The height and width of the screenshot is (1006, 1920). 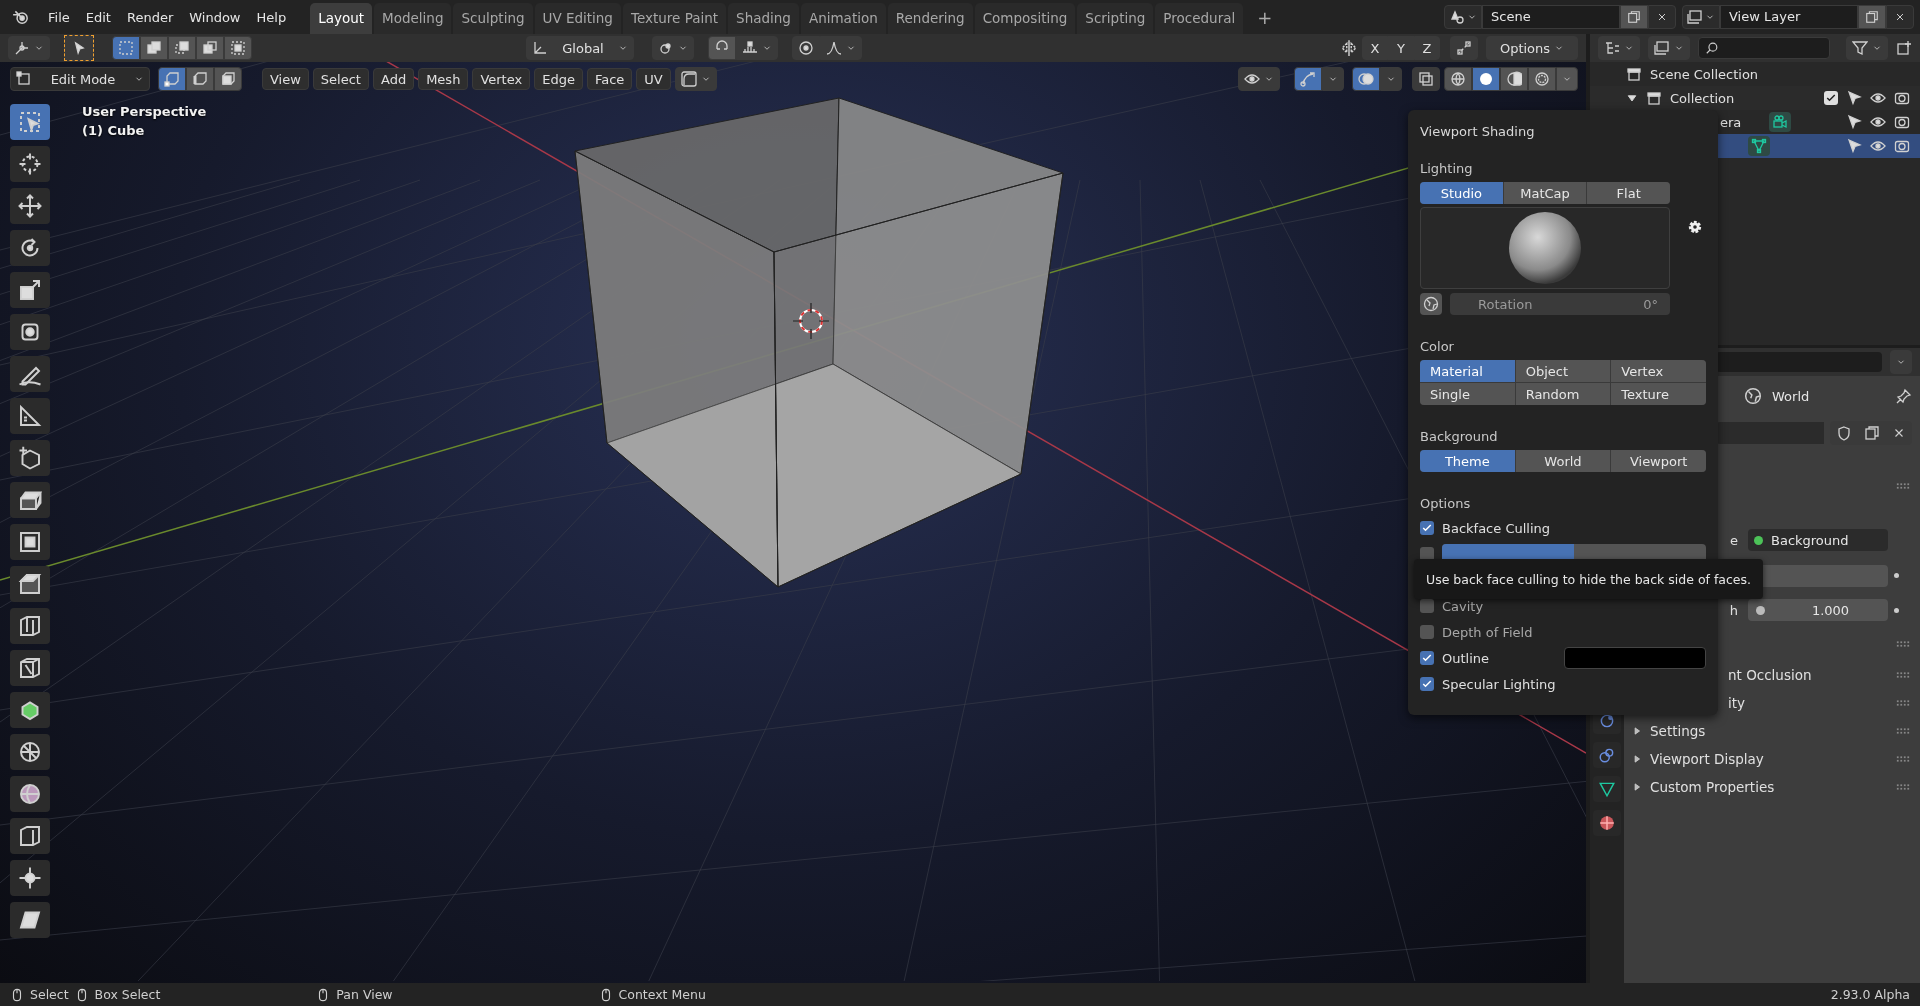 What do you see at coordinates (1632, 98) in the screenshot?
I see `expand-triangle-icon` at bounding box center [1632, 98].